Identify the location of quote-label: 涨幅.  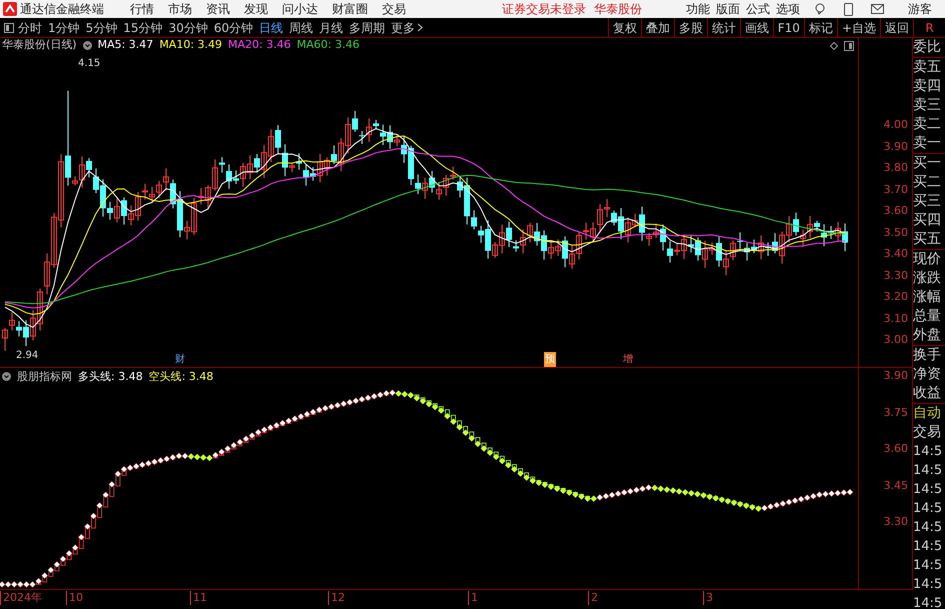
(927, 297).